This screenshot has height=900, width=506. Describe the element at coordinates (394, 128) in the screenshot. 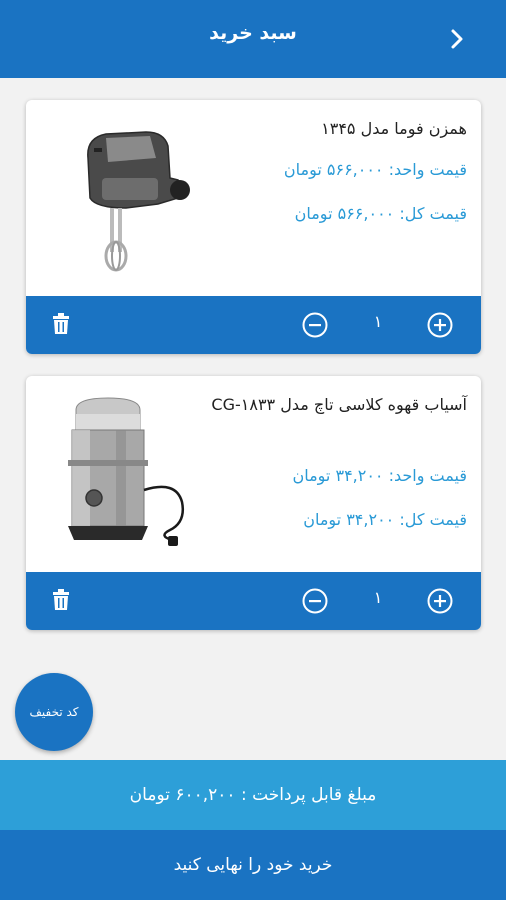

I see `product-name: همزن فوما مدل ۱۳۴۵` at that location.